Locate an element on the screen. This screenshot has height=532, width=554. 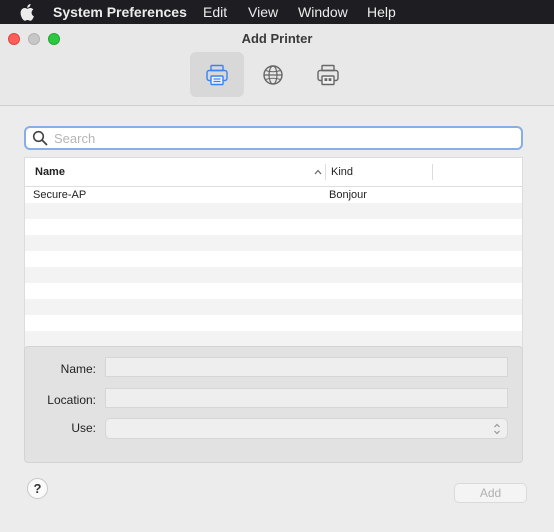
column-header-kind: Kind is located at coordinates (342, 172).